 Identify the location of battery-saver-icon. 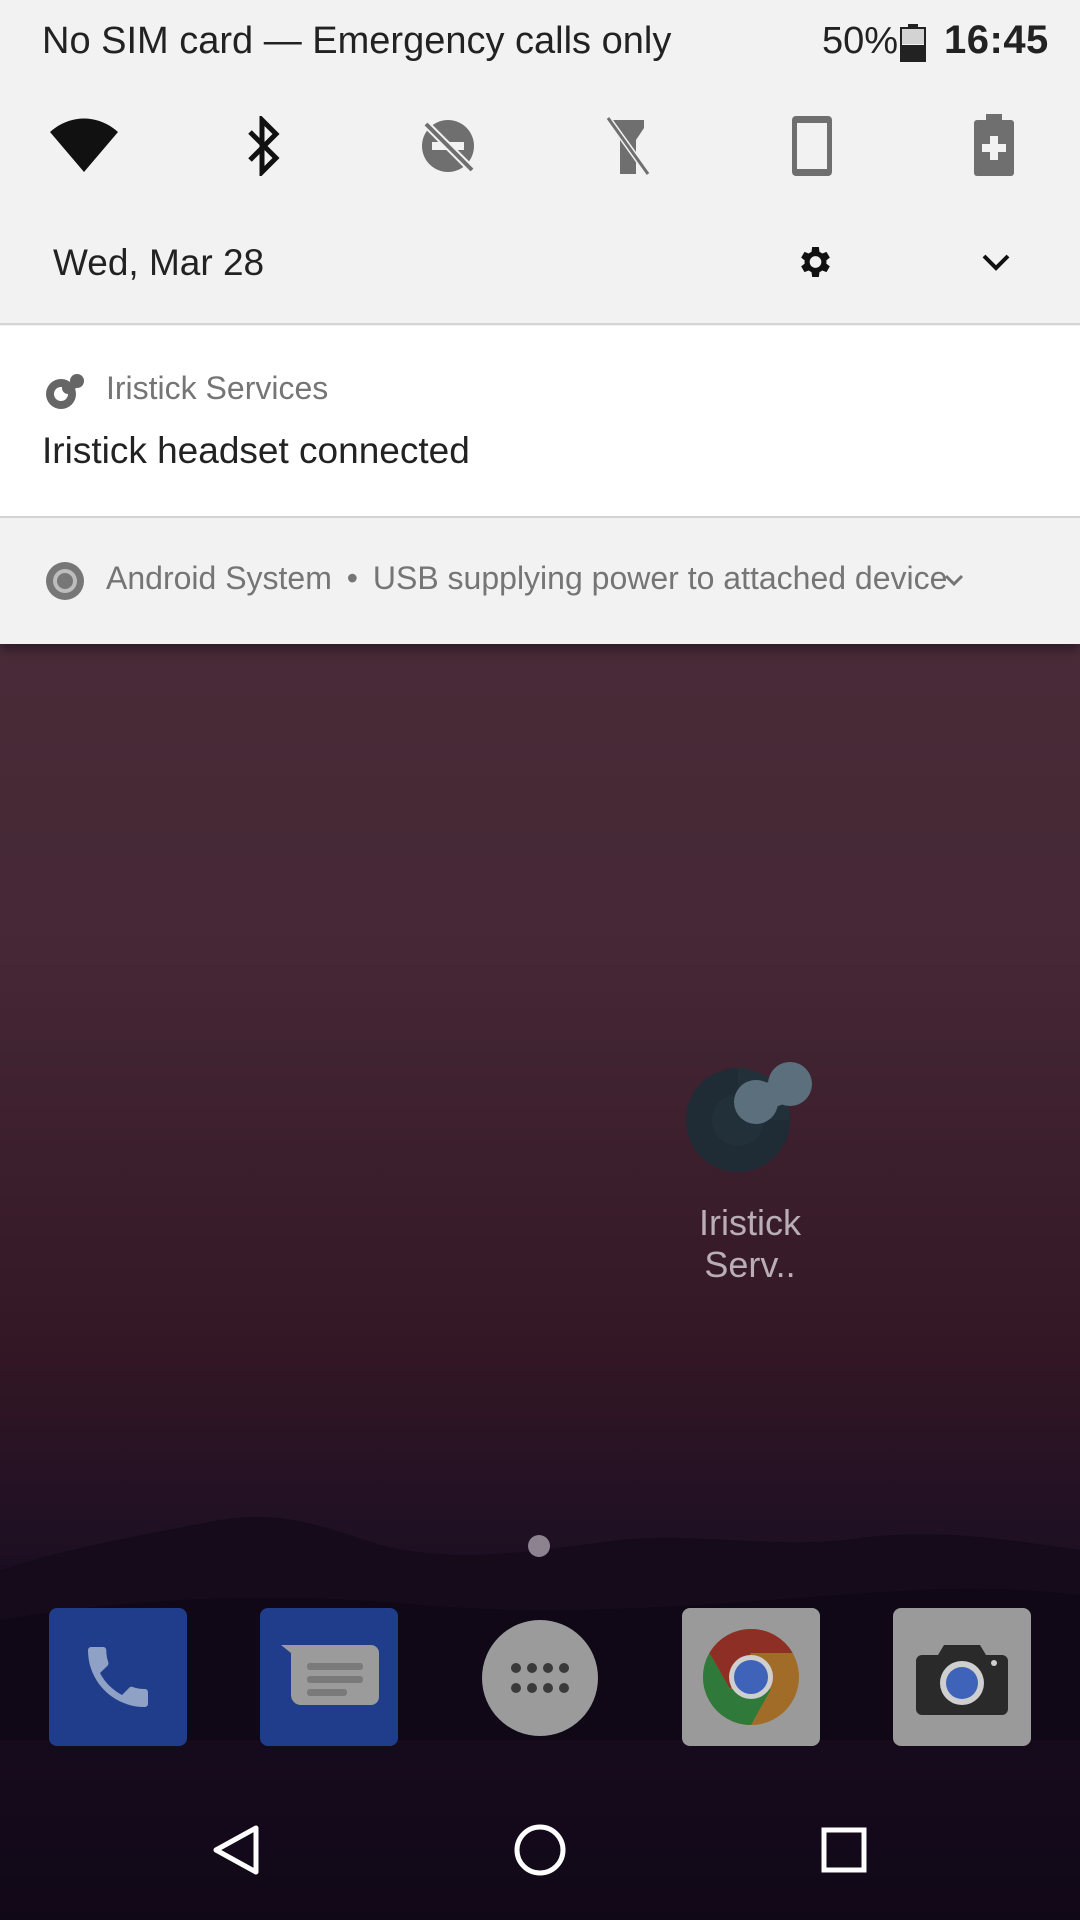
(994, 145).